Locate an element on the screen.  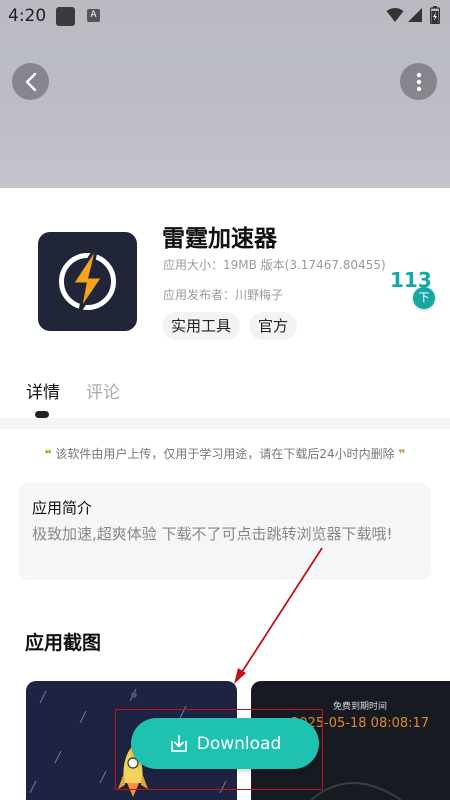
intro-text: 极致加速,超爽体验 下载不了可点击跳转浏览器下载哦! is located at coordinates (212, 534).